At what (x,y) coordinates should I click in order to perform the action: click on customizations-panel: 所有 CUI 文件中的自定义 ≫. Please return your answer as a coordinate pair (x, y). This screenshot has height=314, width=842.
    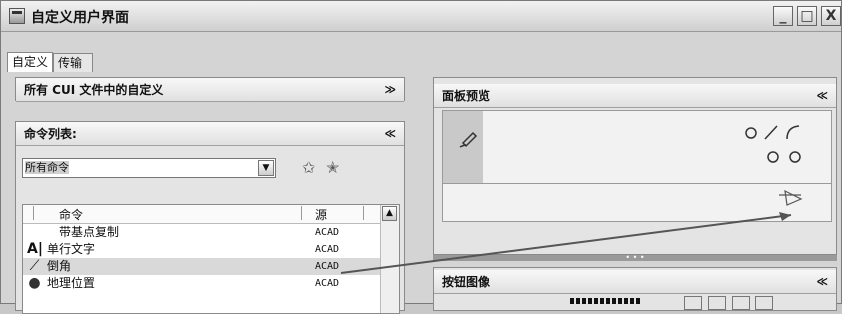
    Looking at the image, I should click on (210, 89).